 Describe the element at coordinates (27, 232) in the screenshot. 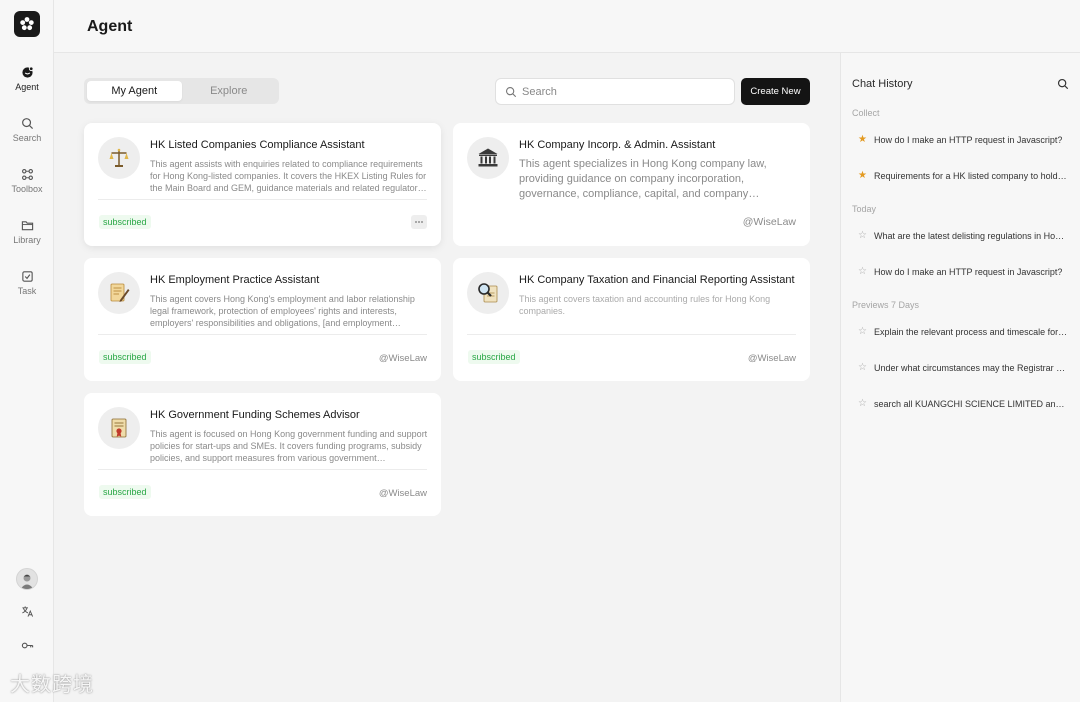

I see `rail-item-library: Library` at that location.